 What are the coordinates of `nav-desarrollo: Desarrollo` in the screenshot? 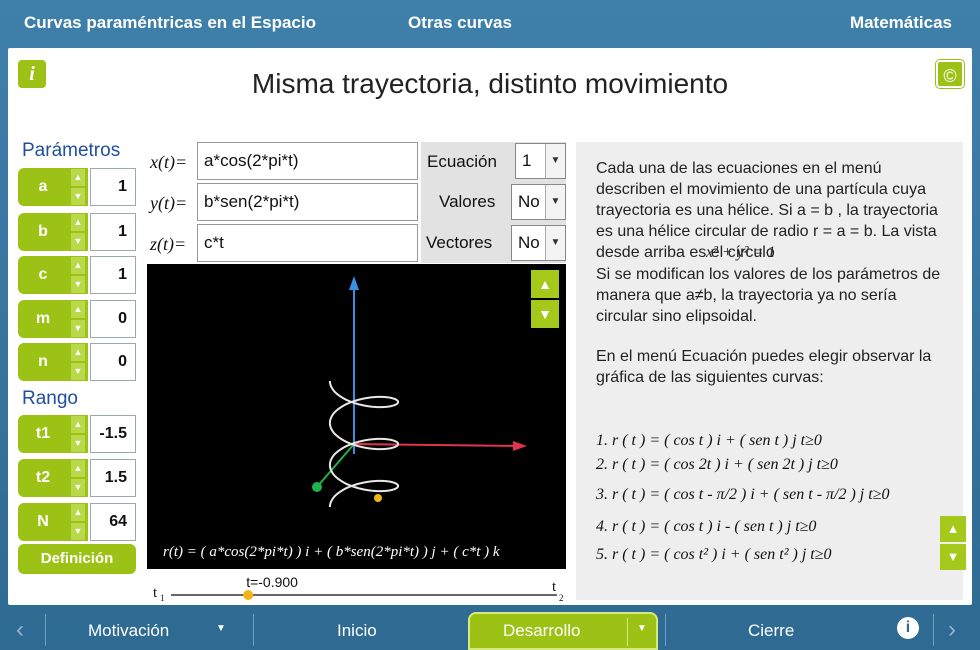 It's located at (541, 631).